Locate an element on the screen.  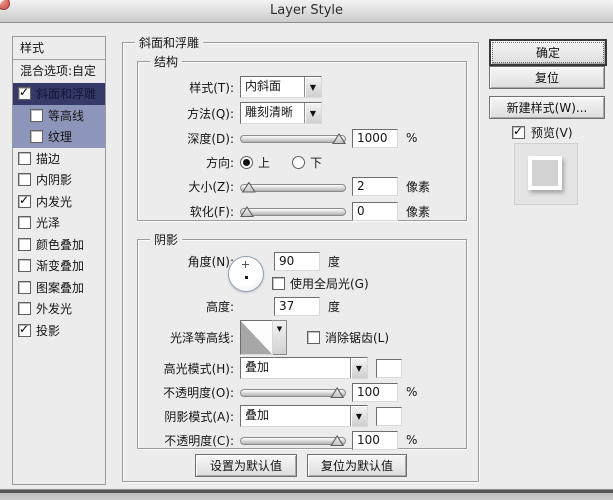
global-light-checkbox is located at coordinates (278, 283).